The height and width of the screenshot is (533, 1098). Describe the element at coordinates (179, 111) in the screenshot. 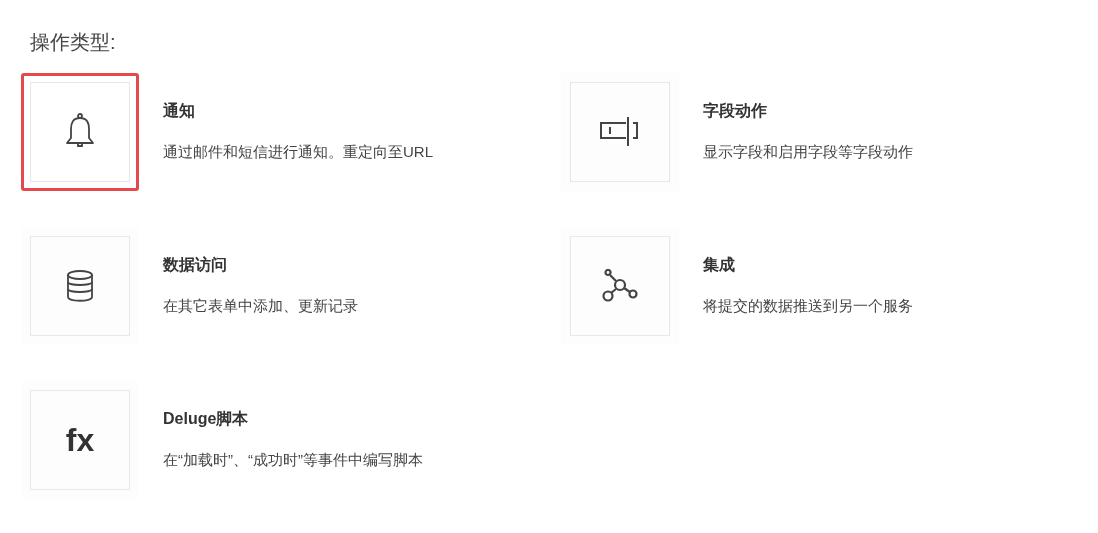

I see `action-title: 通知` at that location.